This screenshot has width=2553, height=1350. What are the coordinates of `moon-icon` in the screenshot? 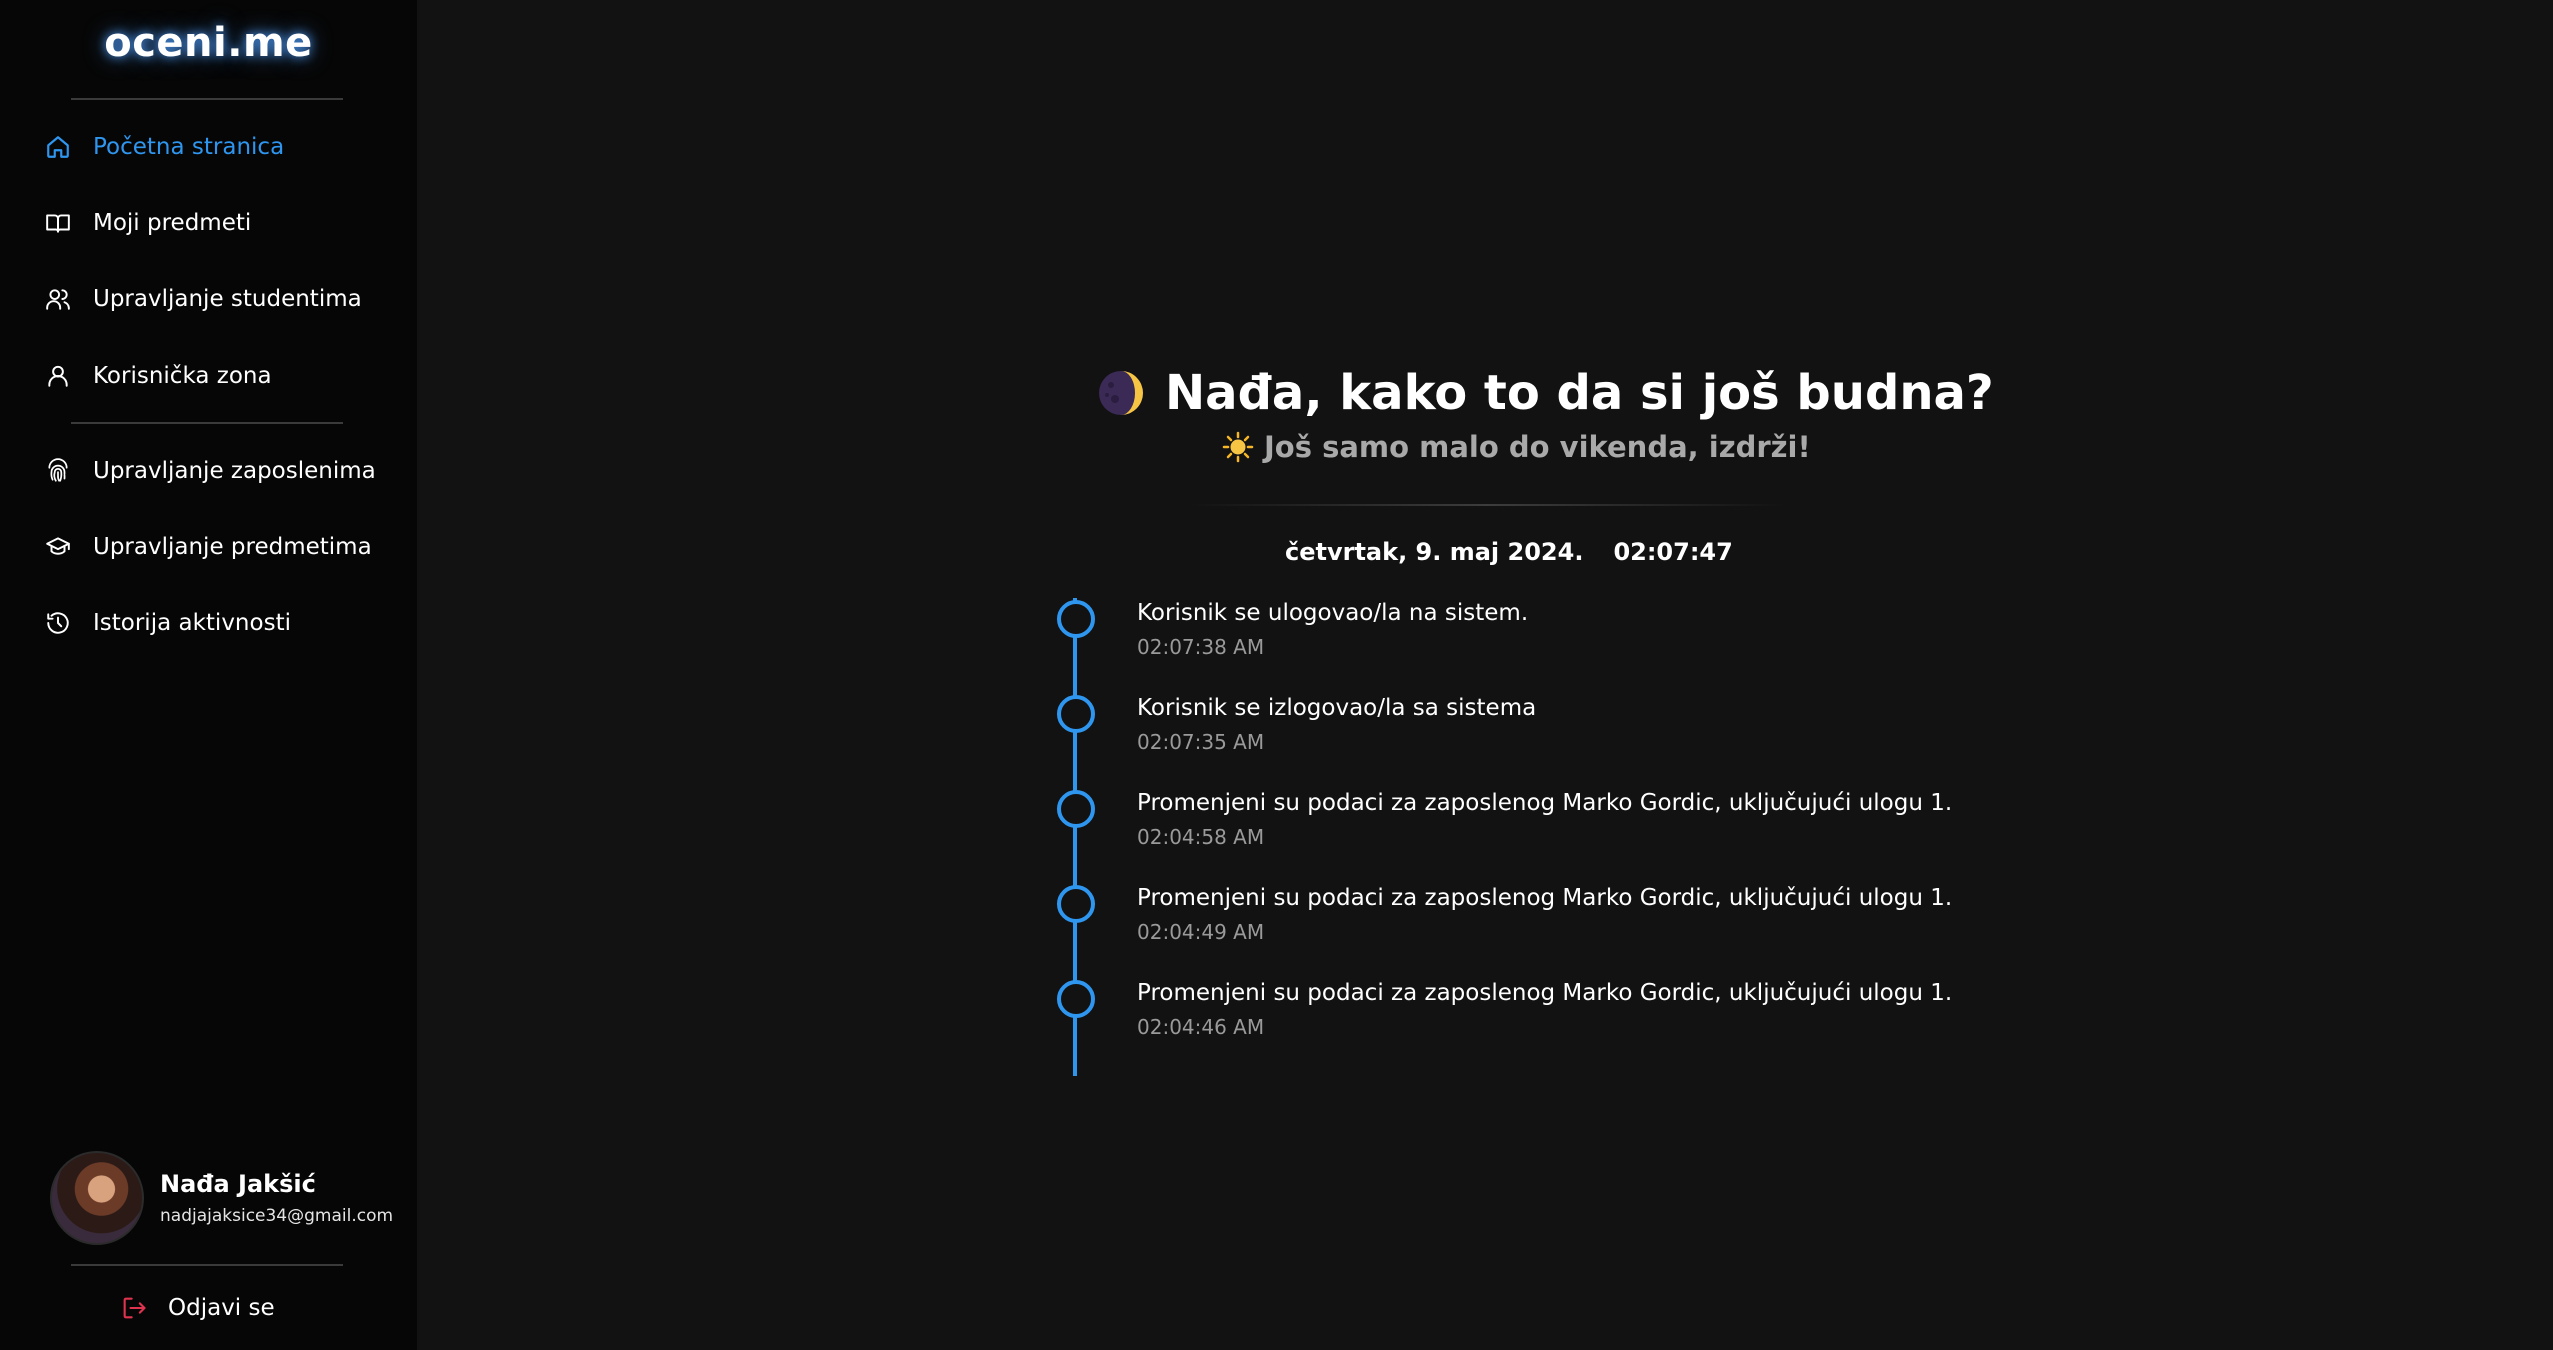 It's located at (1121, 393).